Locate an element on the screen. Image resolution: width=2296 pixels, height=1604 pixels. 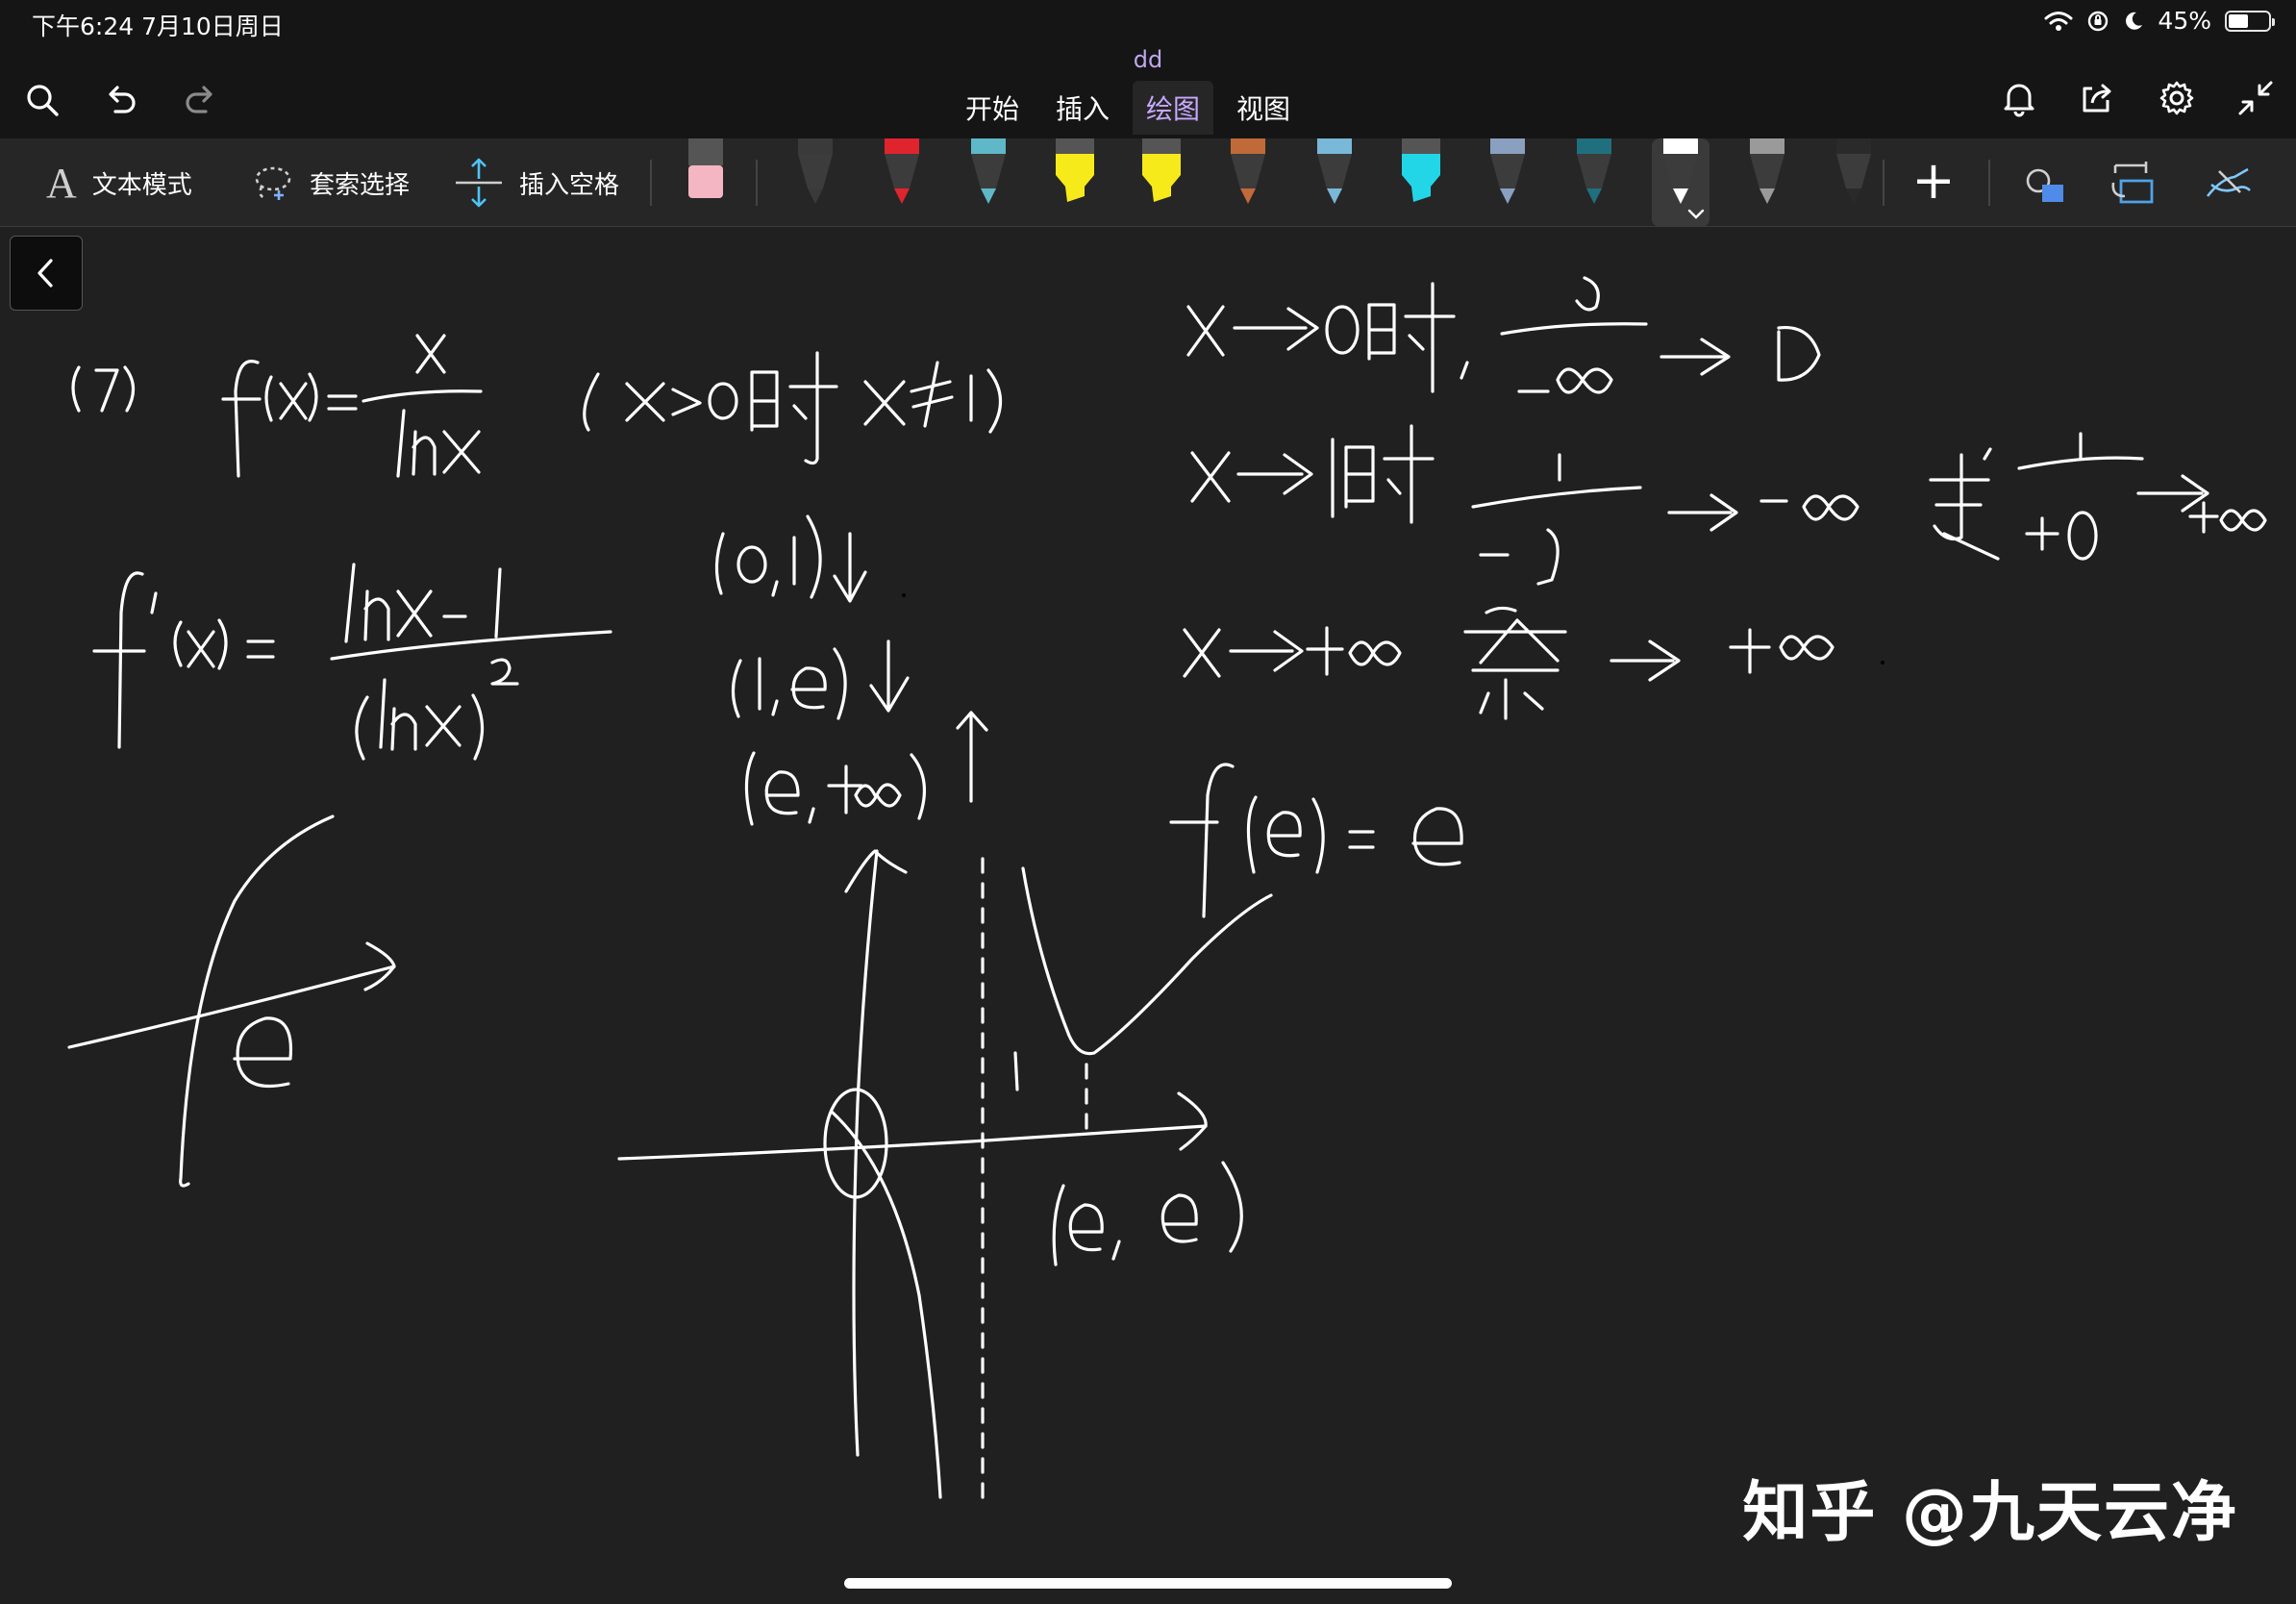
battery-percent: 45% is located at coordinates (2184, 21).